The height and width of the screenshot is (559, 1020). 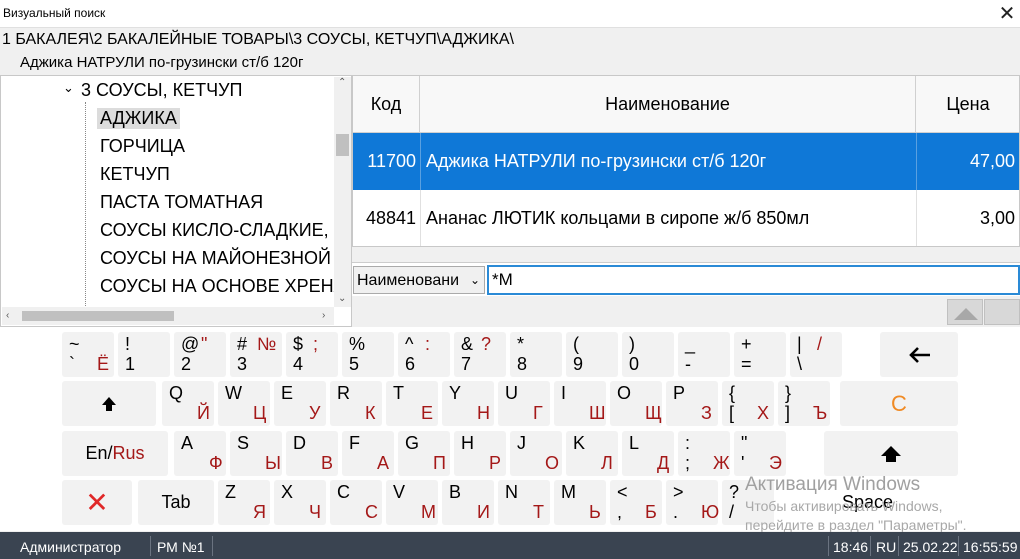 I want to click on tree-node: ГОРЧИЦА, so click(x=142, y=146).